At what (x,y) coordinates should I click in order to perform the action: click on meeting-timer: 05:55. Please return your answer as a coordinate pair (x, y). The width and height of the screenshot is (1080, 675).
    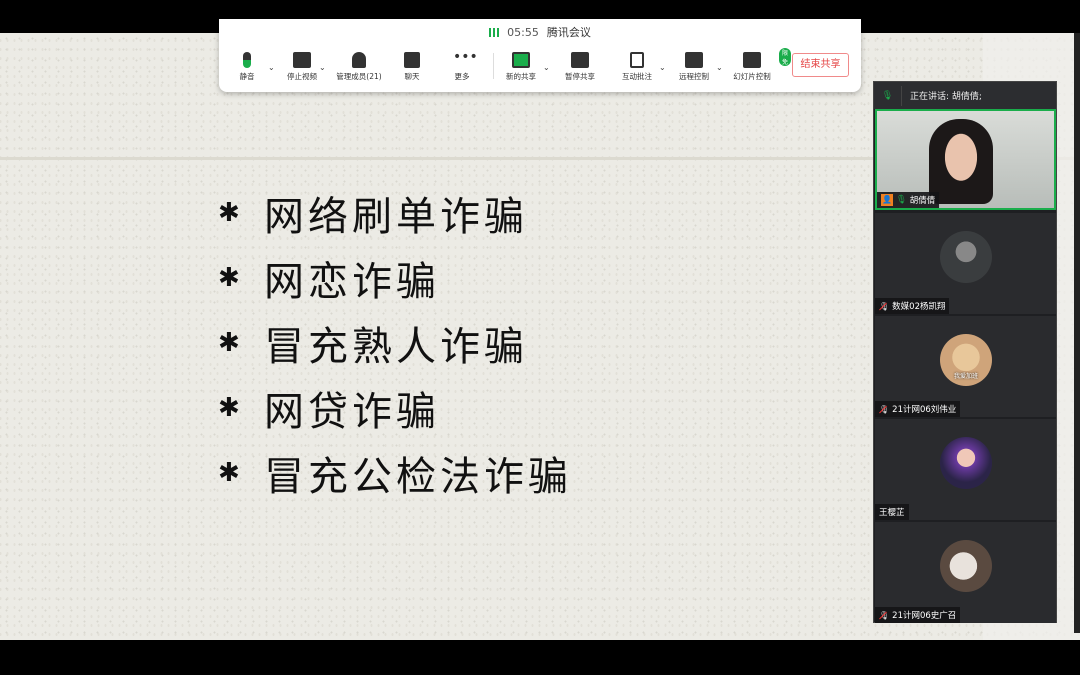
    Looking at the image, I should click on (523, 32).